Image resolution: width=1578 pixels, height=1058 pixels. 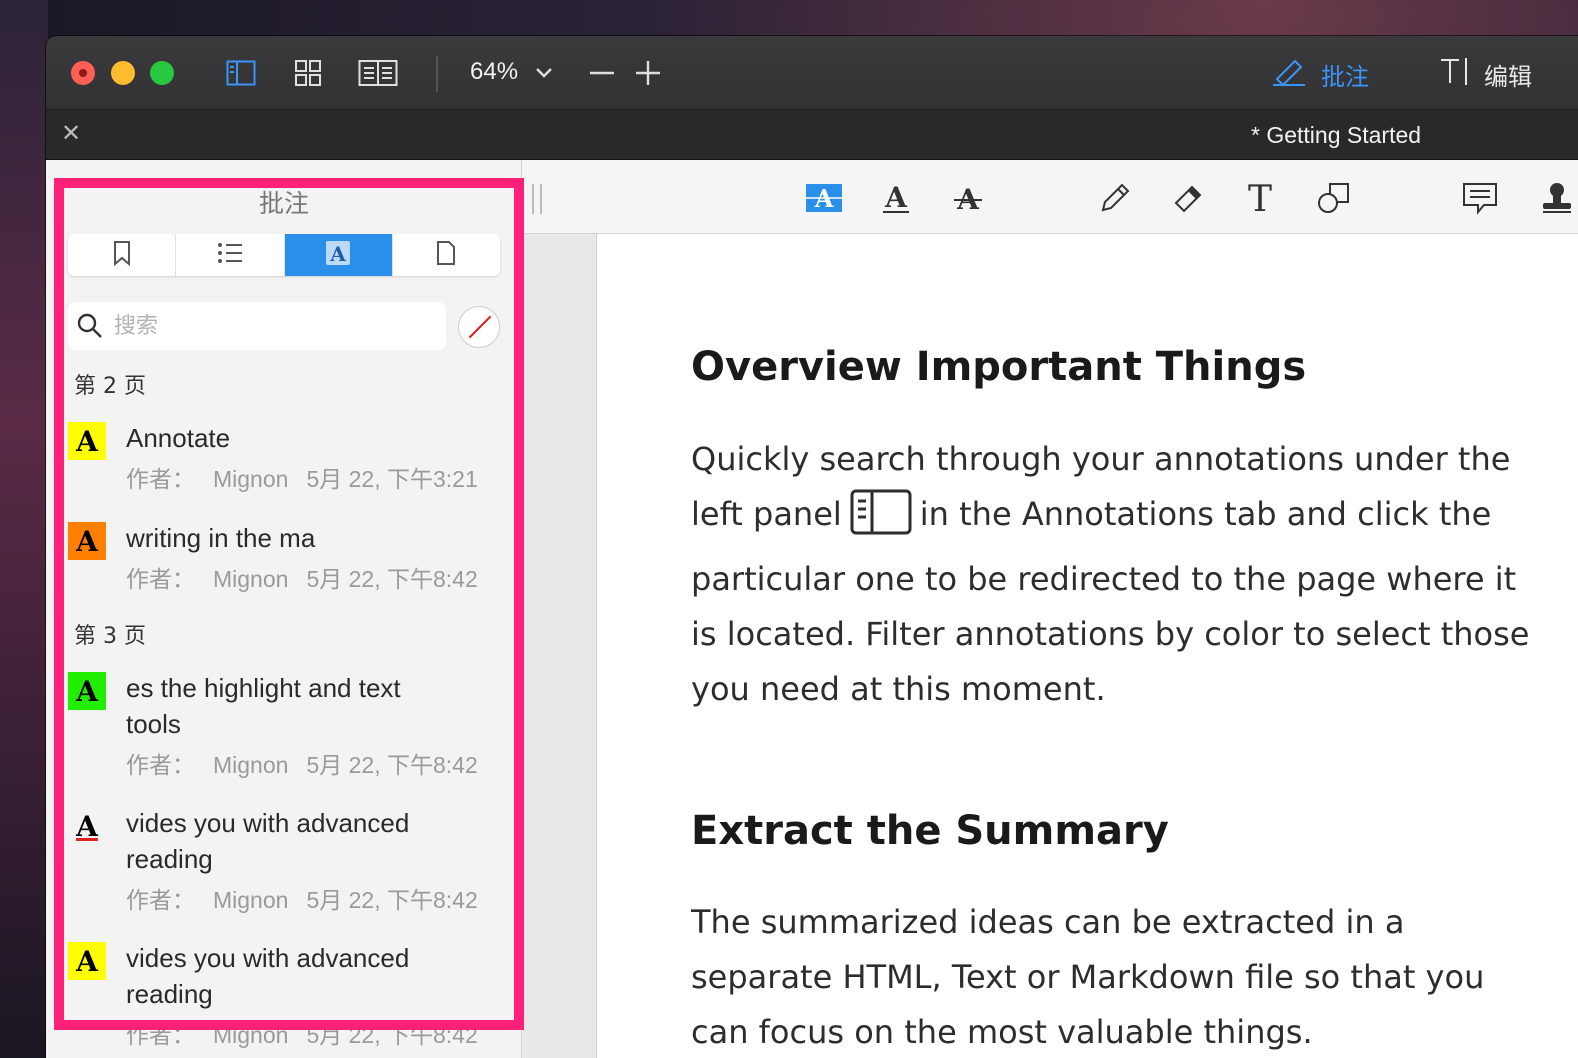 What do you see at coordinates (1115, 198) in the screenshot?
I see `pencil-tool-icon` at bounding box center [1115, 198].